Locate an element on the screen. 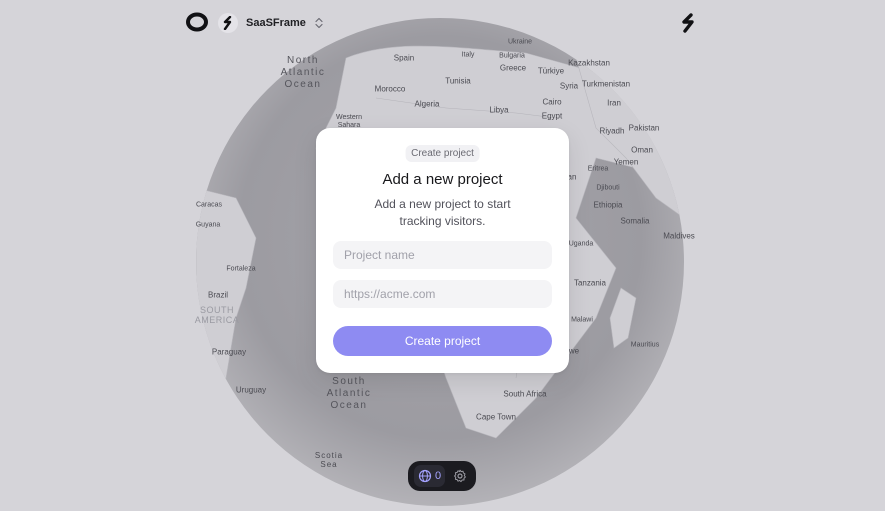 The image size is (885, 511). map-label-somalia: Somalia is located at coordinates (635, 221).